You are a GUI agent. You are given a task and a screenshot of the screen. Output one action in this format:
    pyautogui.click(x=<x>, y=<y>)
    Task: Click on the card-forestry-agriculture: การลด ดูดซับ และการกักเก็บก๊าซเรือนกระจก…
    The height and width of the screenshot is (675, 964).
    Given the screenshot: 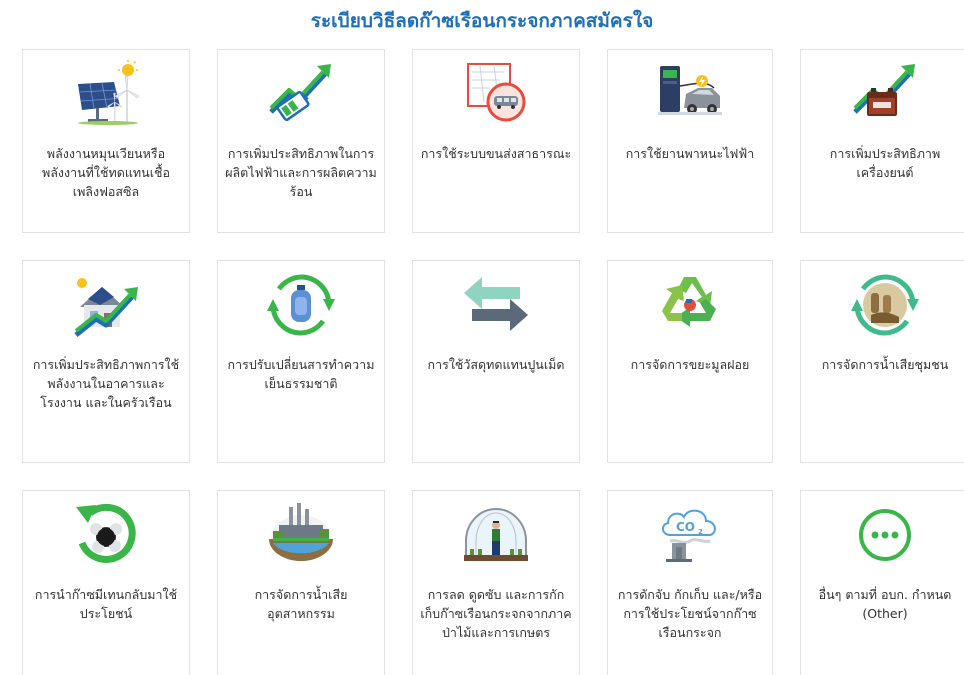 What is the action you would take?
    pyautogui.click(x=496, y=582)
    